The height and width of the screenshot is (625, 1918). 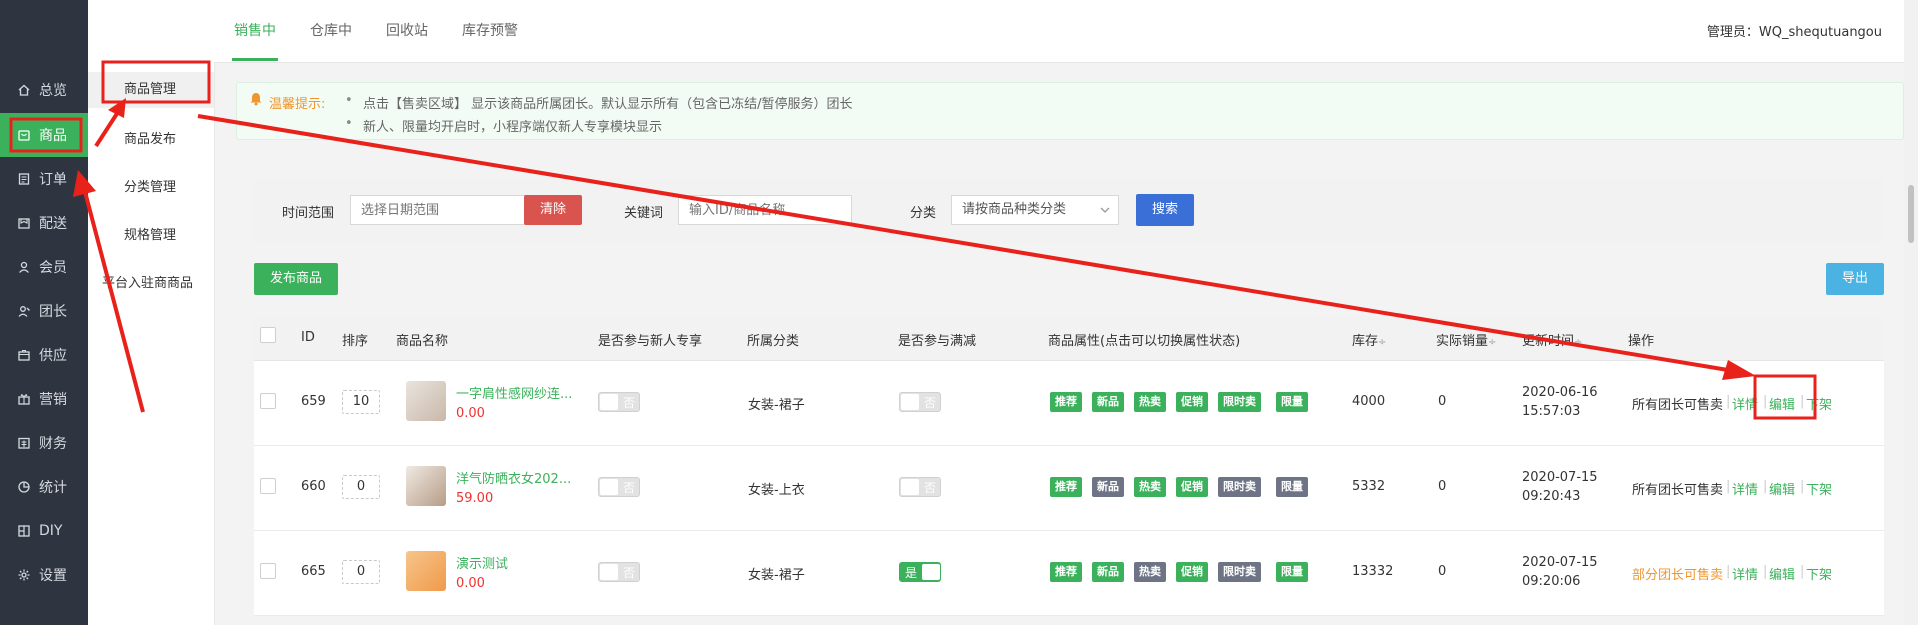 What do you see at coordinates (44, 179) in the screenshot?
I see `sidebar-item-order: 订单` at bounding box center [44, 179].